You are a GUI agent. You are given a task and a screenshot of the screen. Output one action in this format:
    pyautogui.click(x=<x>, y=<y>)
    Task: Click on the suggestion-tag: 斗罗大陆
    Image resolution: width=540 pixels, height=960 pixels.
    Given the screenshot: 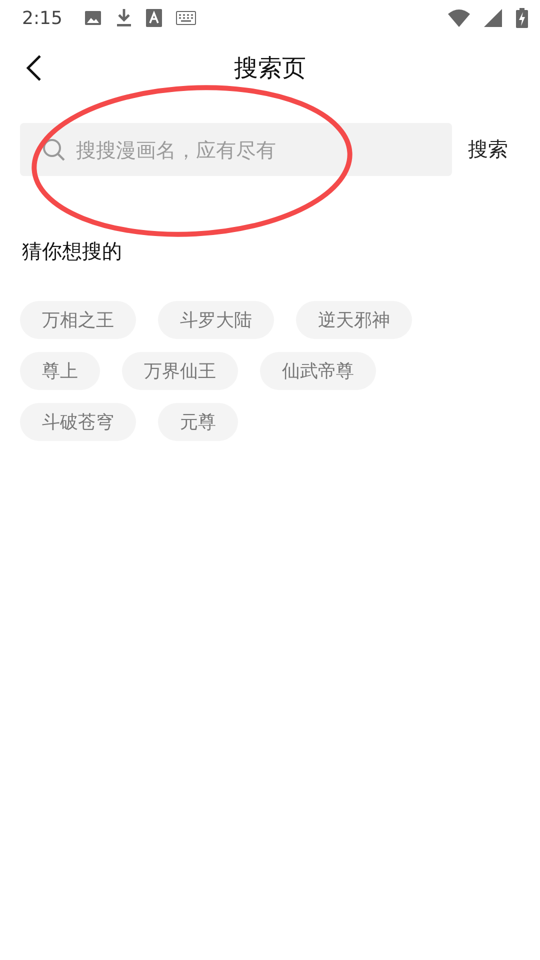 What is the action you would take?
    pyautogui.click(x=216, y=320)
    